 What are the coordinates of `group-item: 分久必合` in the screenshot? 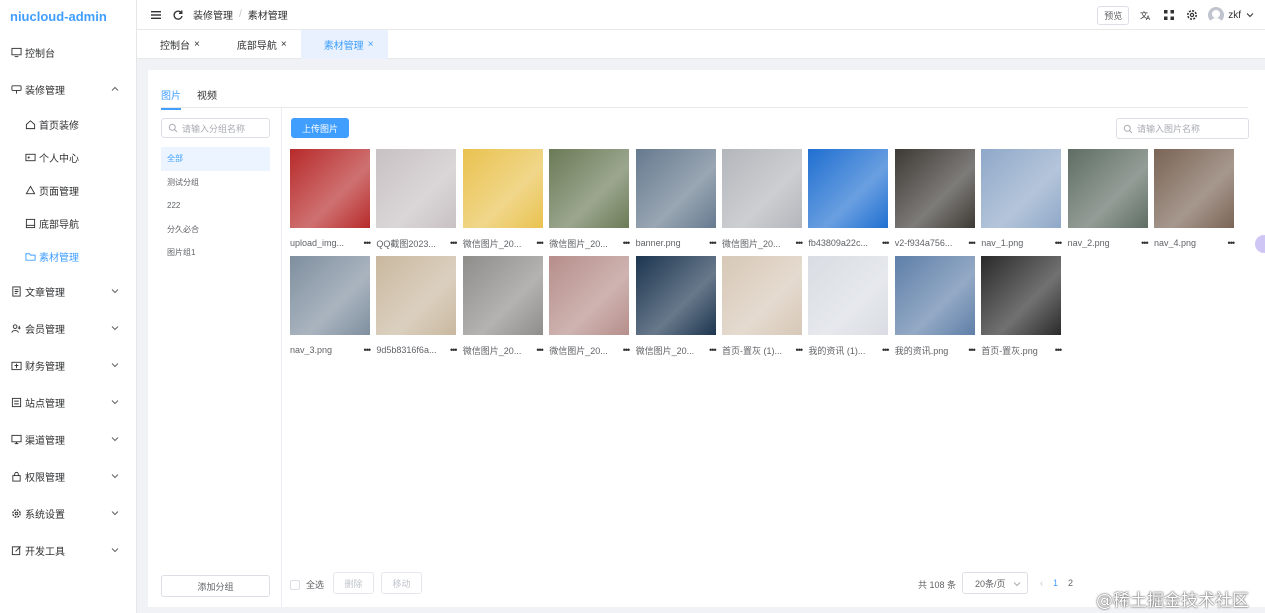 It's located at (215, 230).